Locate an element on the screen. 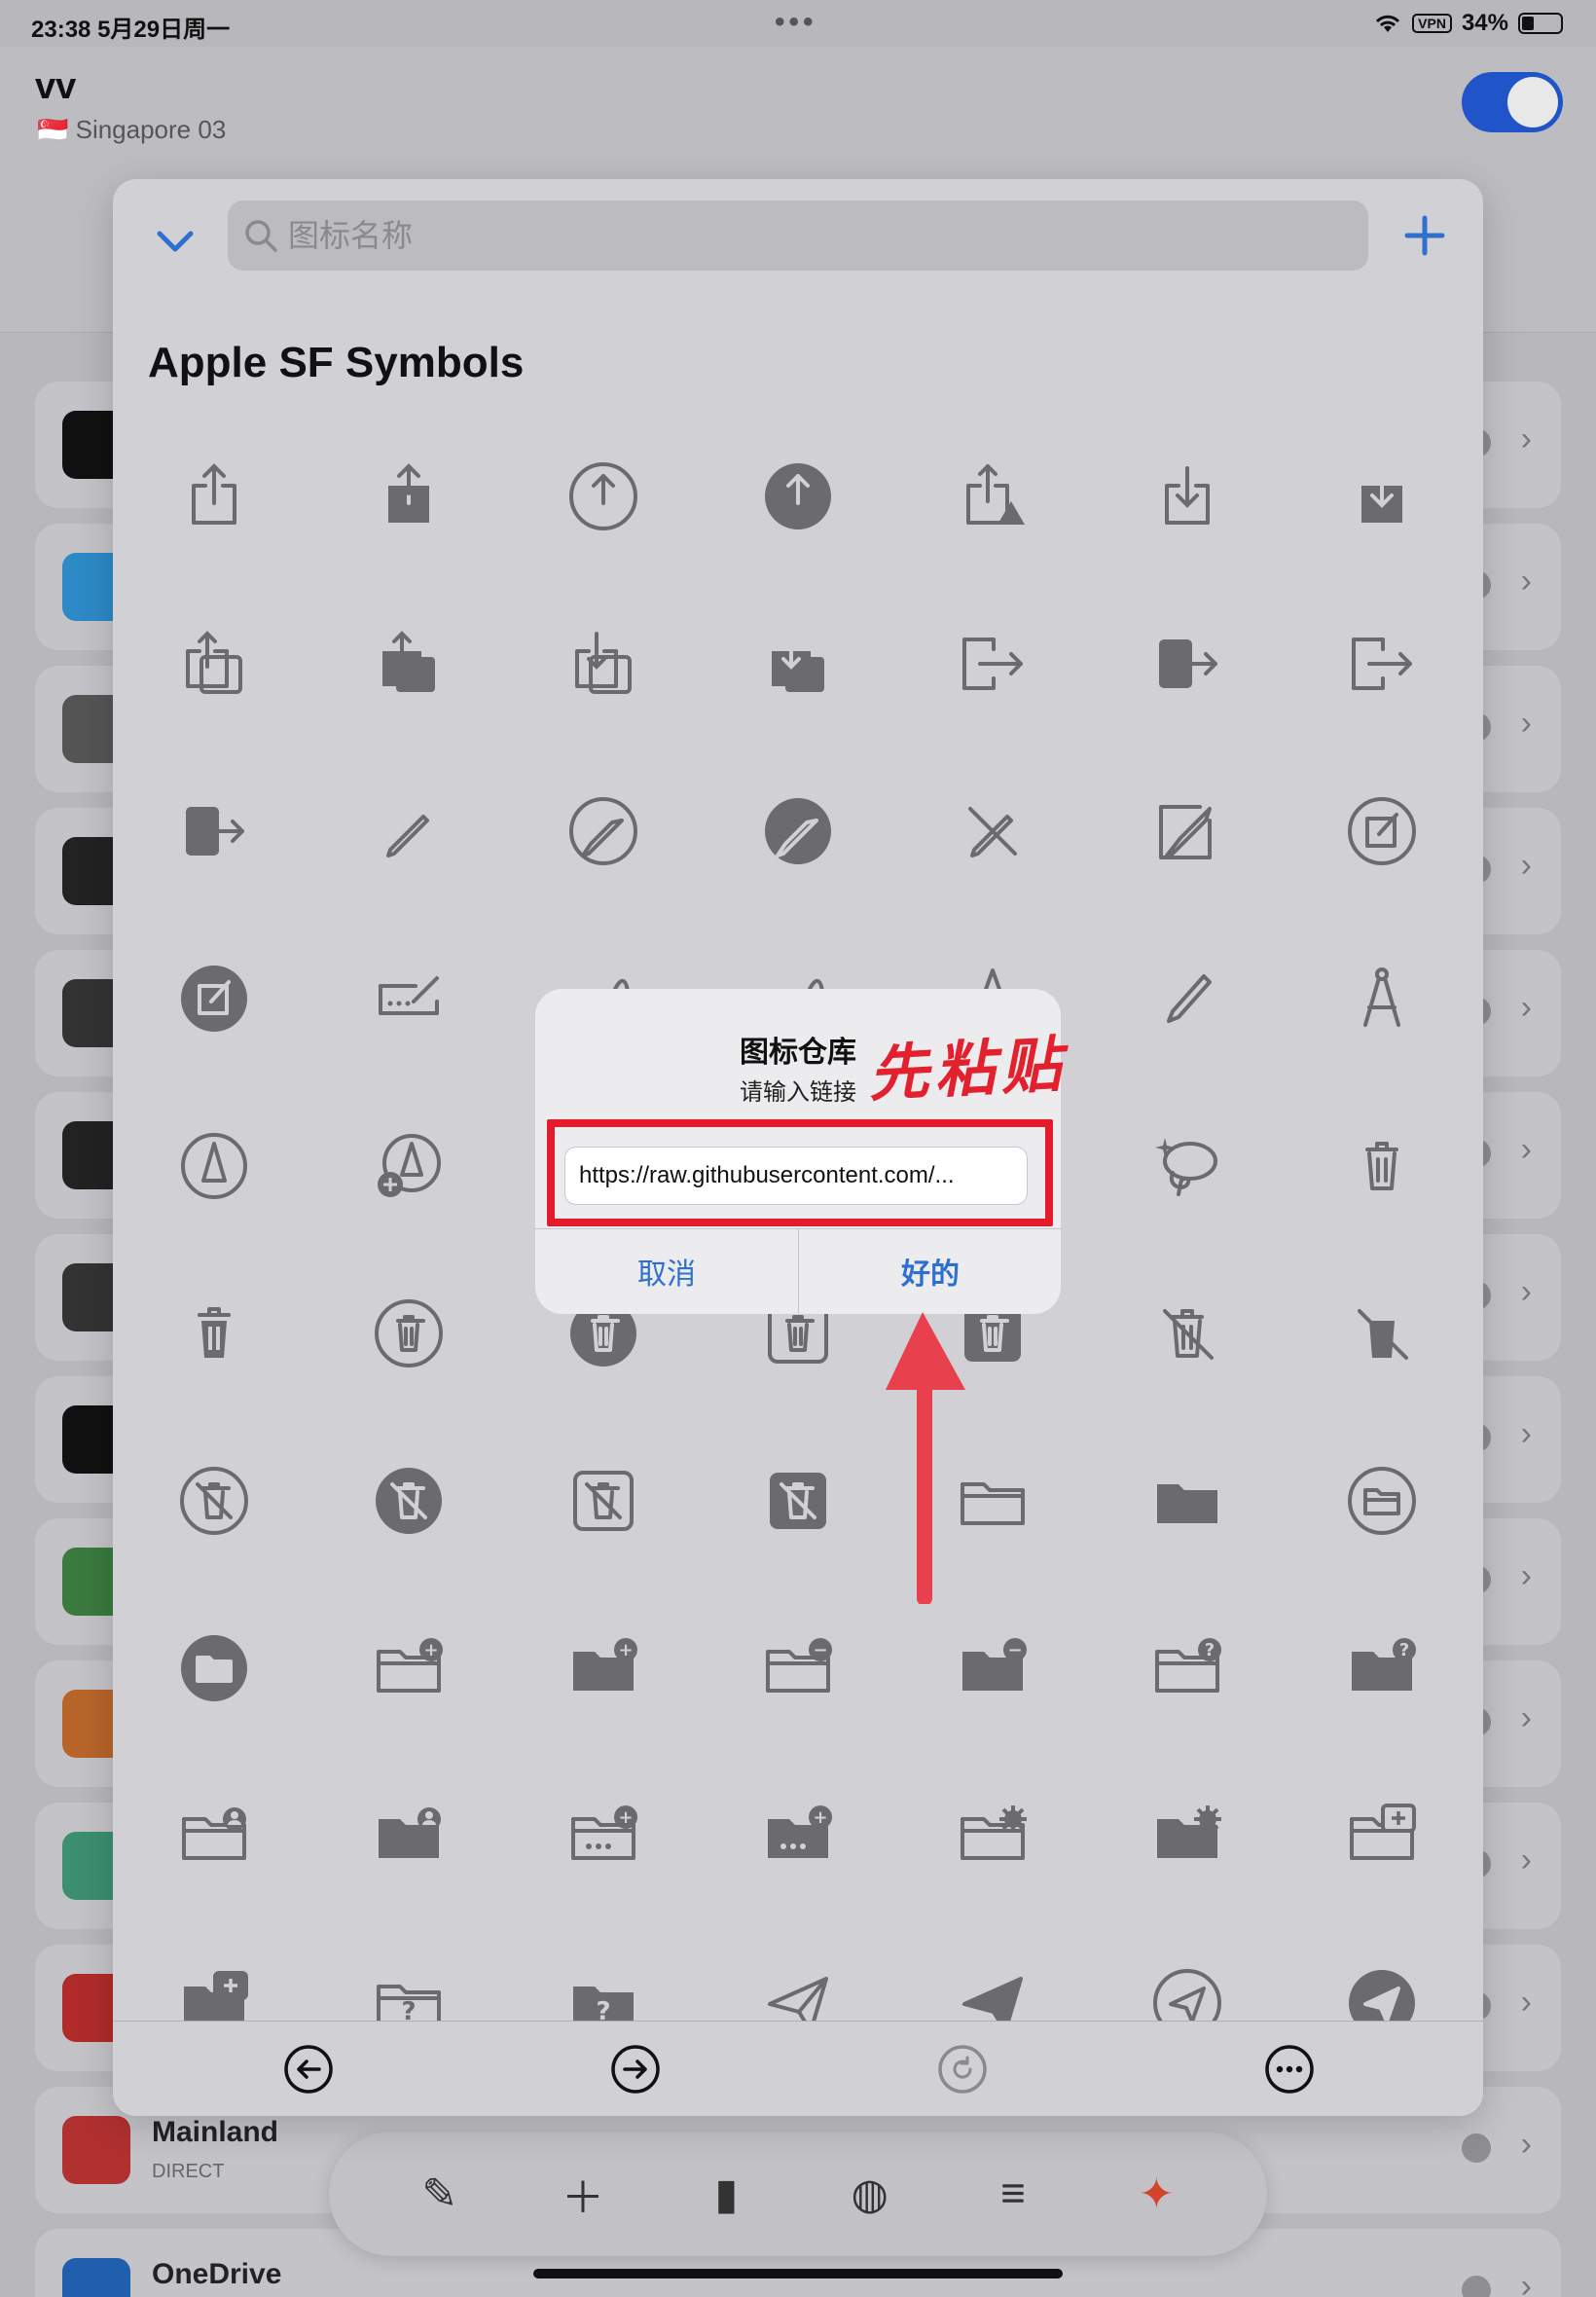  search-bar is located at coordinates (798, 236).